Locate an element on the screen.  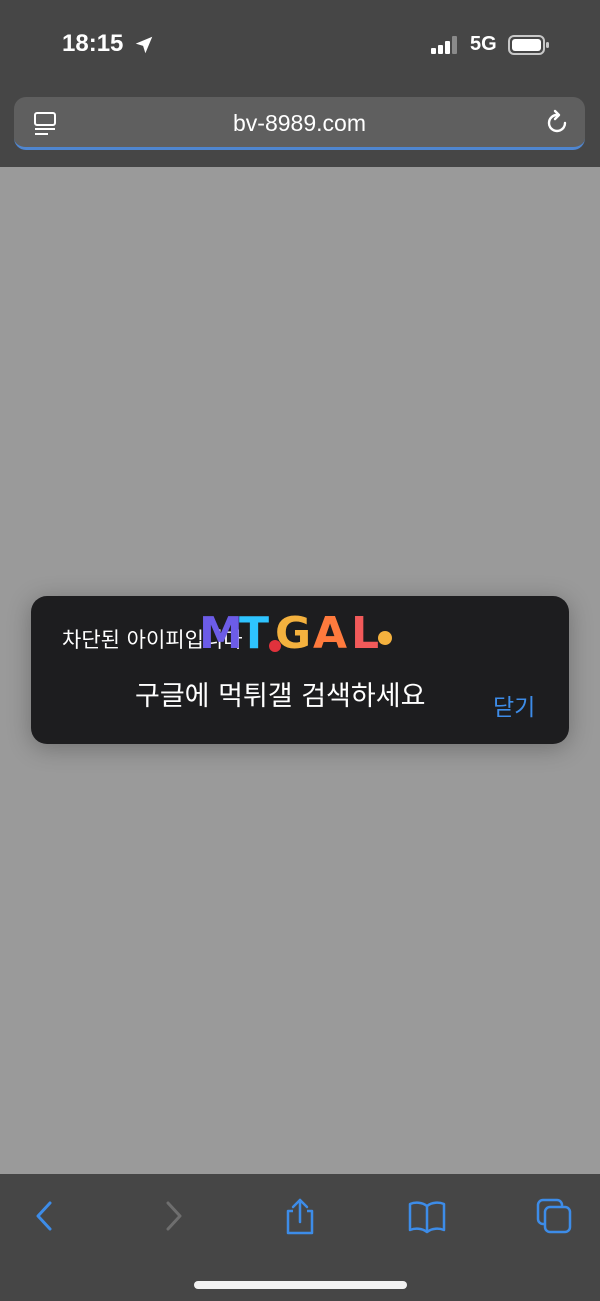
status-bar: 18:15 5G is located at coordinates (300, 45).